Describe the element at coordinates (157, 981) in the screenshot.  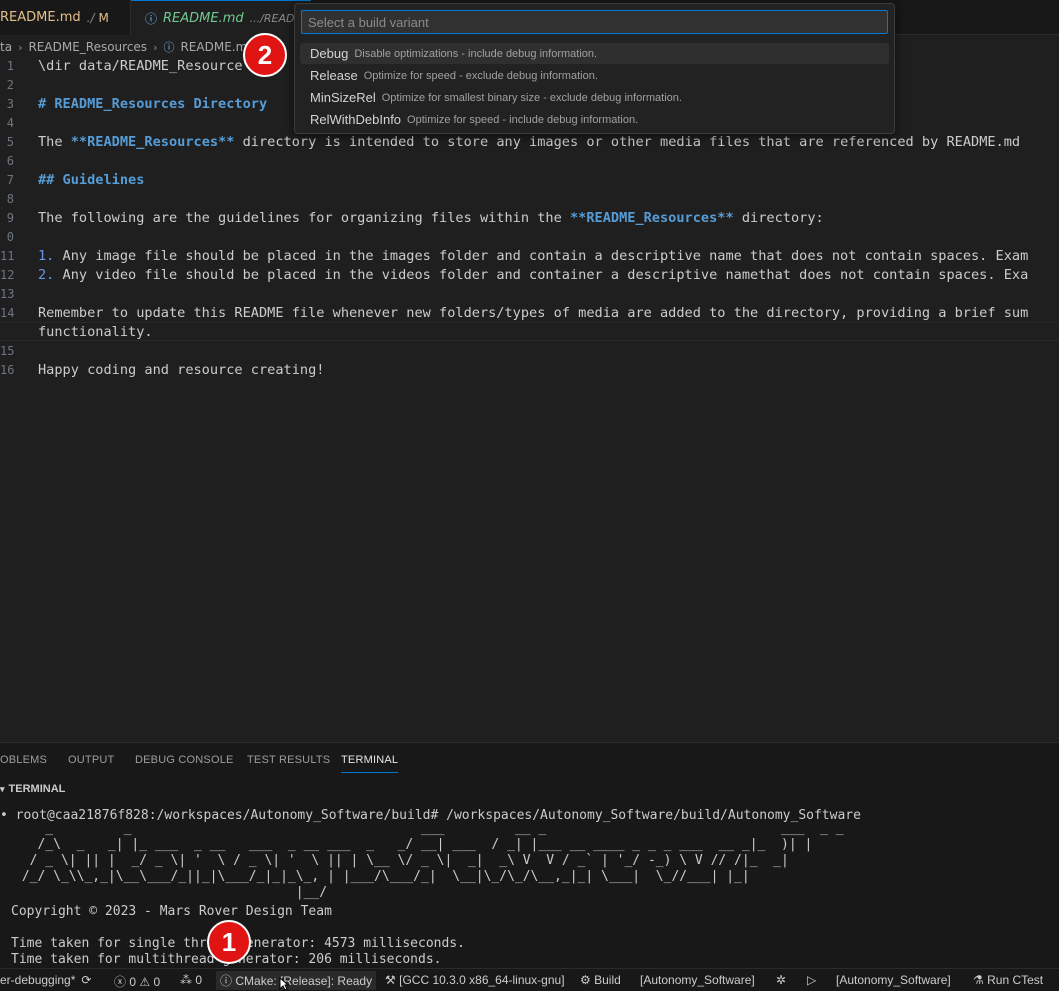
I see `warning-count: 0` at that location.